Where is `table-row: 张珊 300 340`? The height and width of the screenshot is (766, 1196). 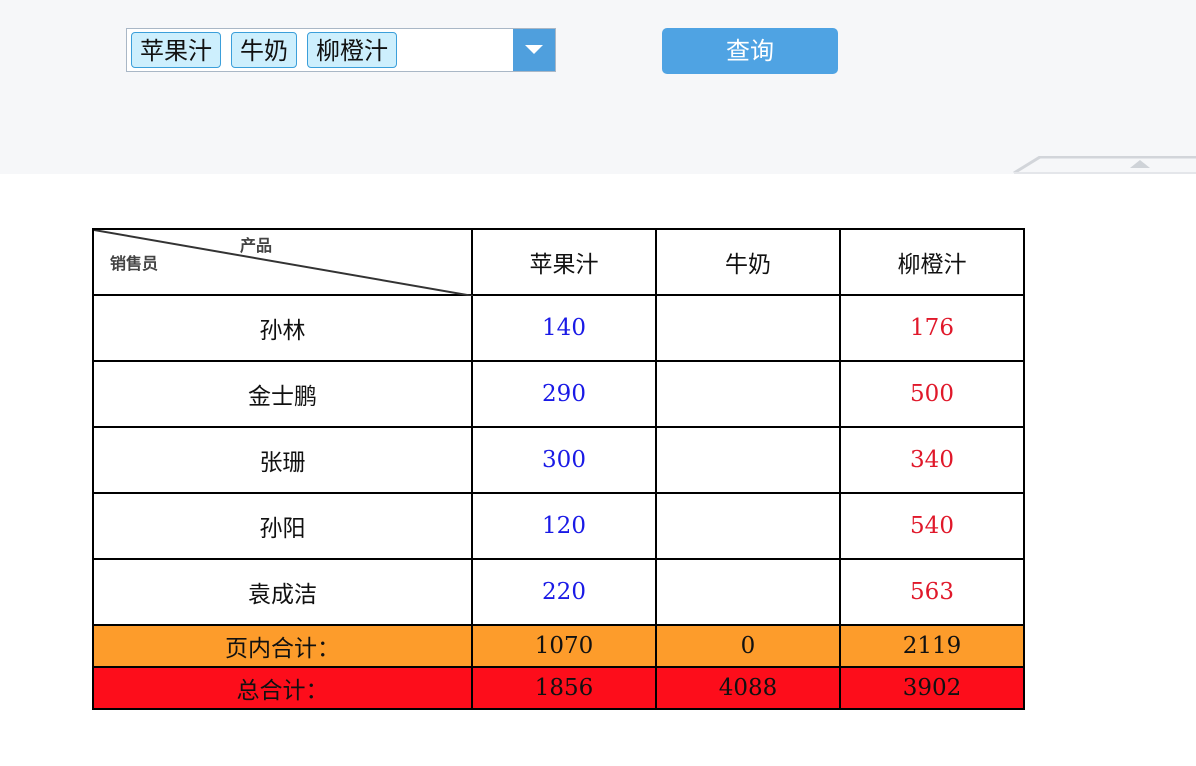 table-row: 张珊 300 340 is located at coordinates (558, 460).